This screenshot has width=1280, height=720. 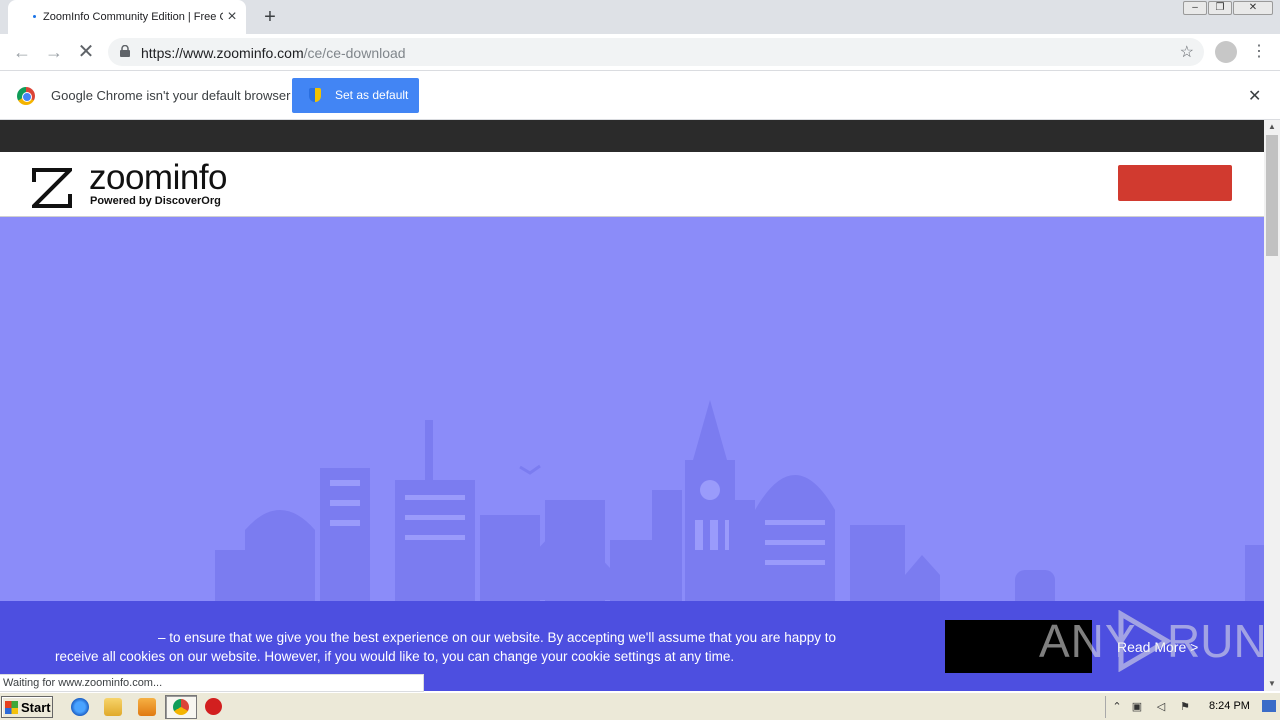 What do you see at coordinates (1220, 8) in the screenshot?
I see `restore-button: ❐` at bounding box center [1220, 8].